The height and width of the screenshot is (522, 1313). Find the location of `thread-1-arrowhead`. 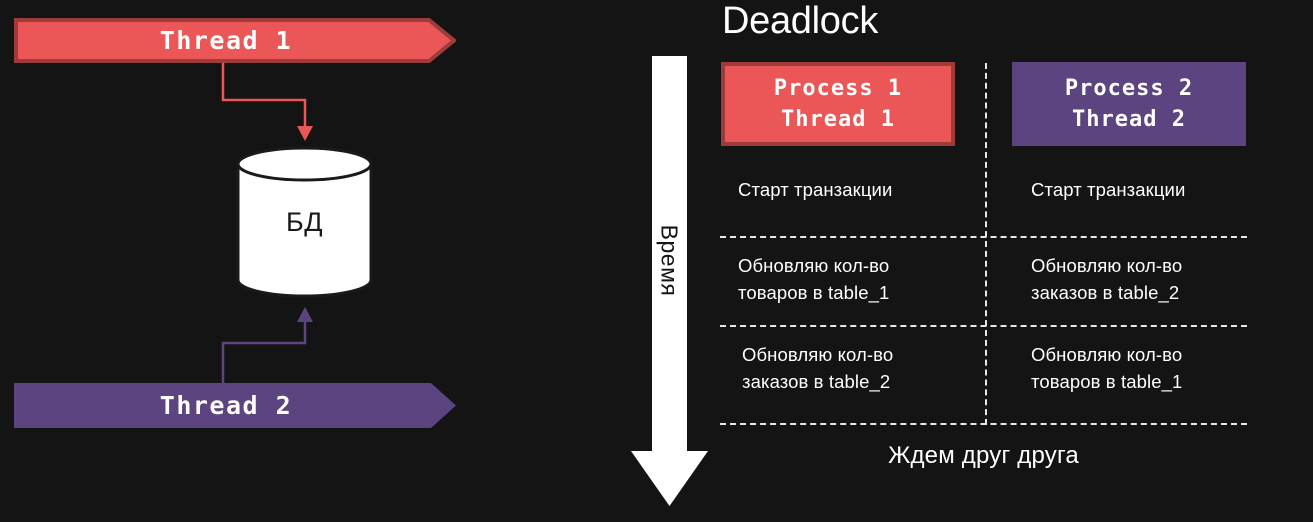

thread-1-arrowhead is located at coordinates (305, 133).